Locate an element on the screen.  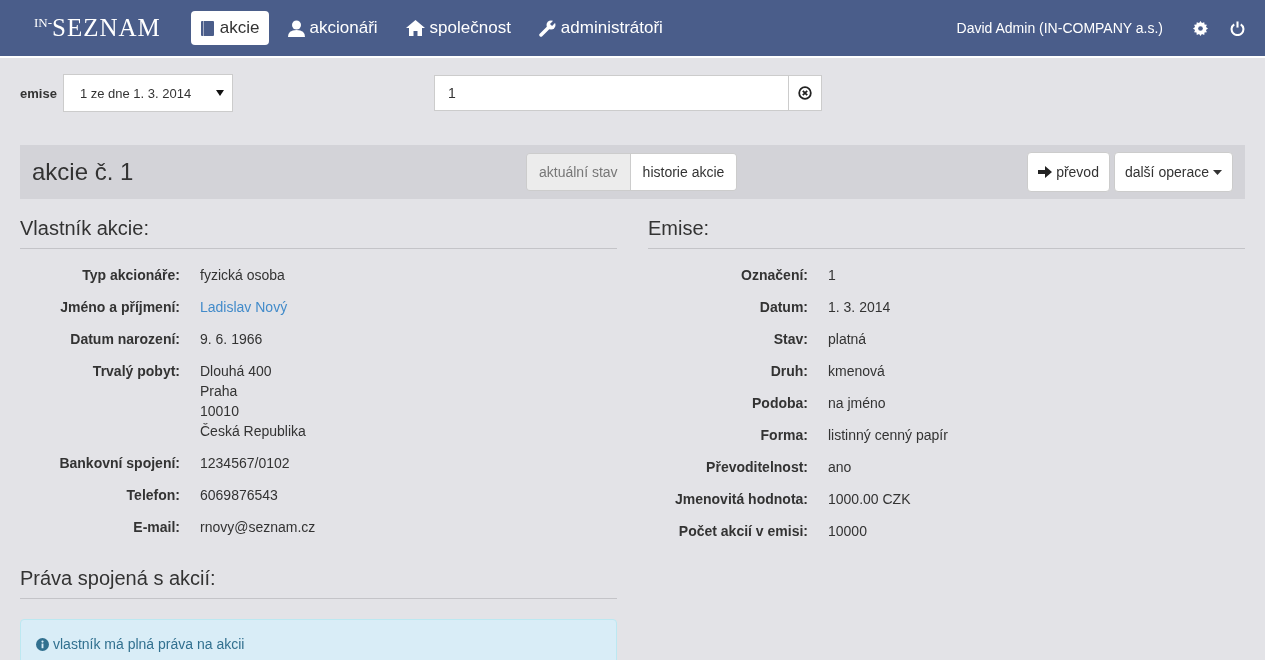
field-label: Druh: is located at coordinates (788, 371).